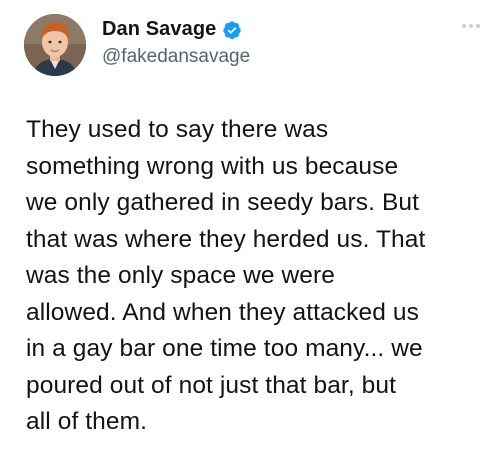 The image size is (500, 452). Describe the element at coordinates (226, 239) in the screenshot. I see `tweet-text-line: that was where they herded us. That` at that location.